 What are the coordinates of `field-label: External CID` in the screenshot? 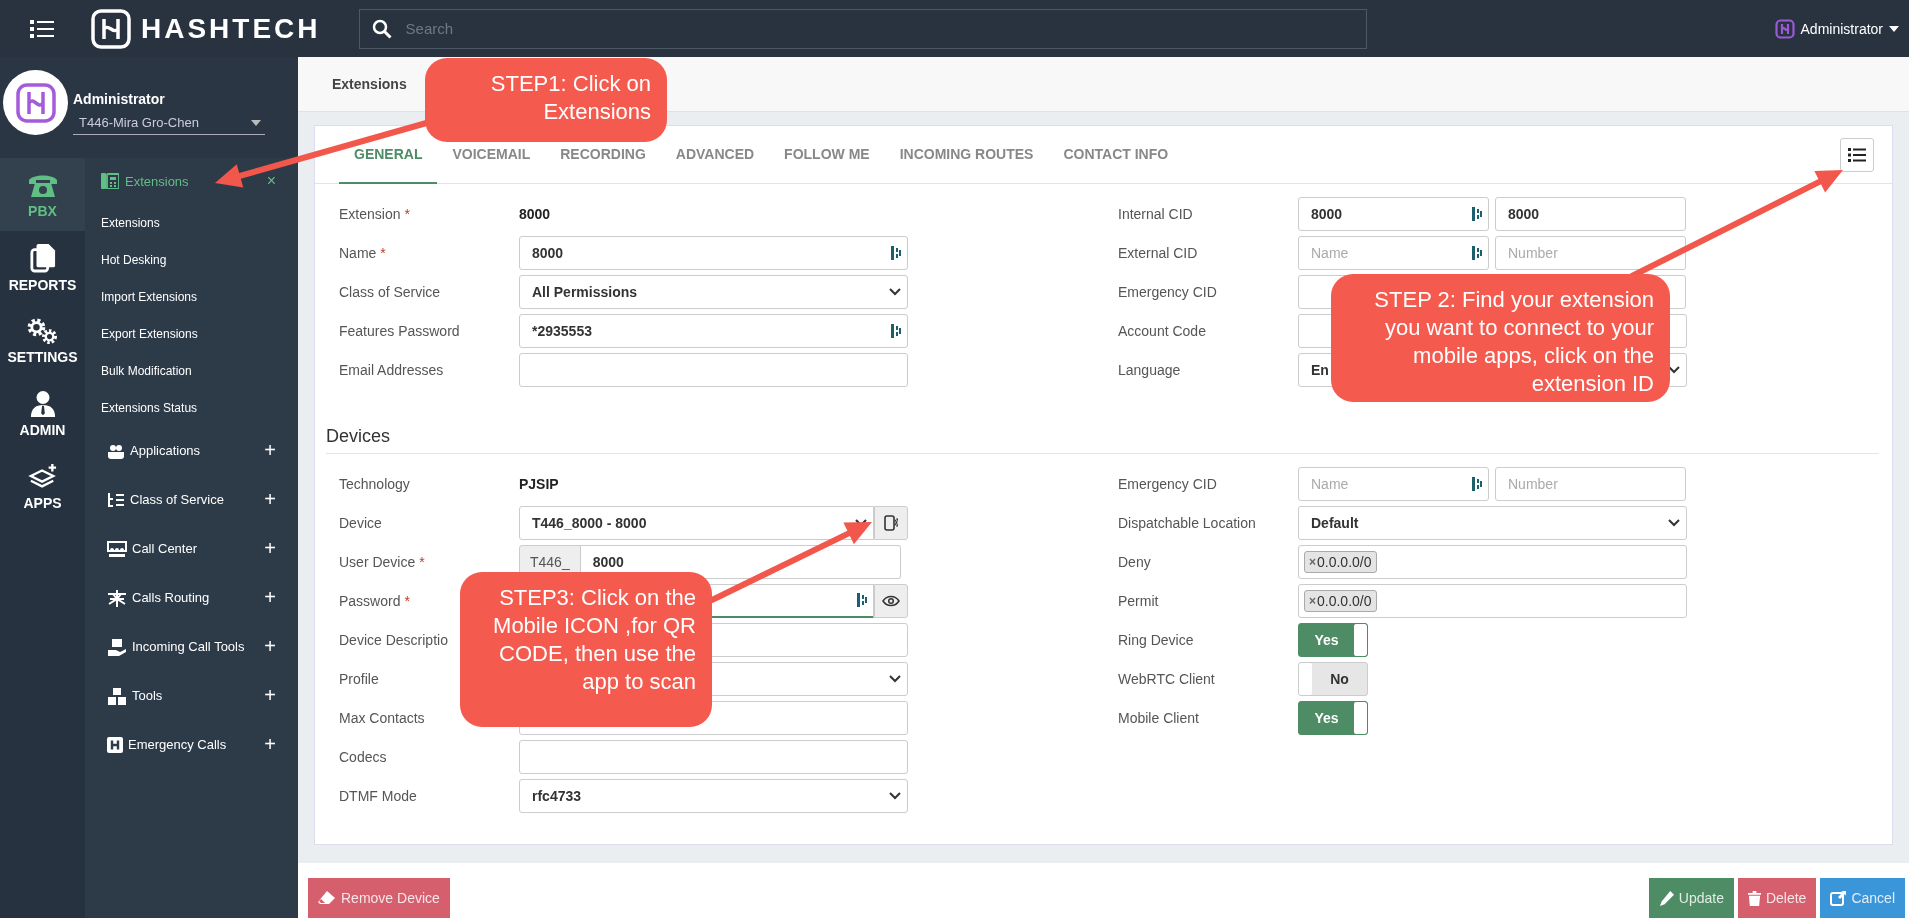 It's located at (1158, 252).